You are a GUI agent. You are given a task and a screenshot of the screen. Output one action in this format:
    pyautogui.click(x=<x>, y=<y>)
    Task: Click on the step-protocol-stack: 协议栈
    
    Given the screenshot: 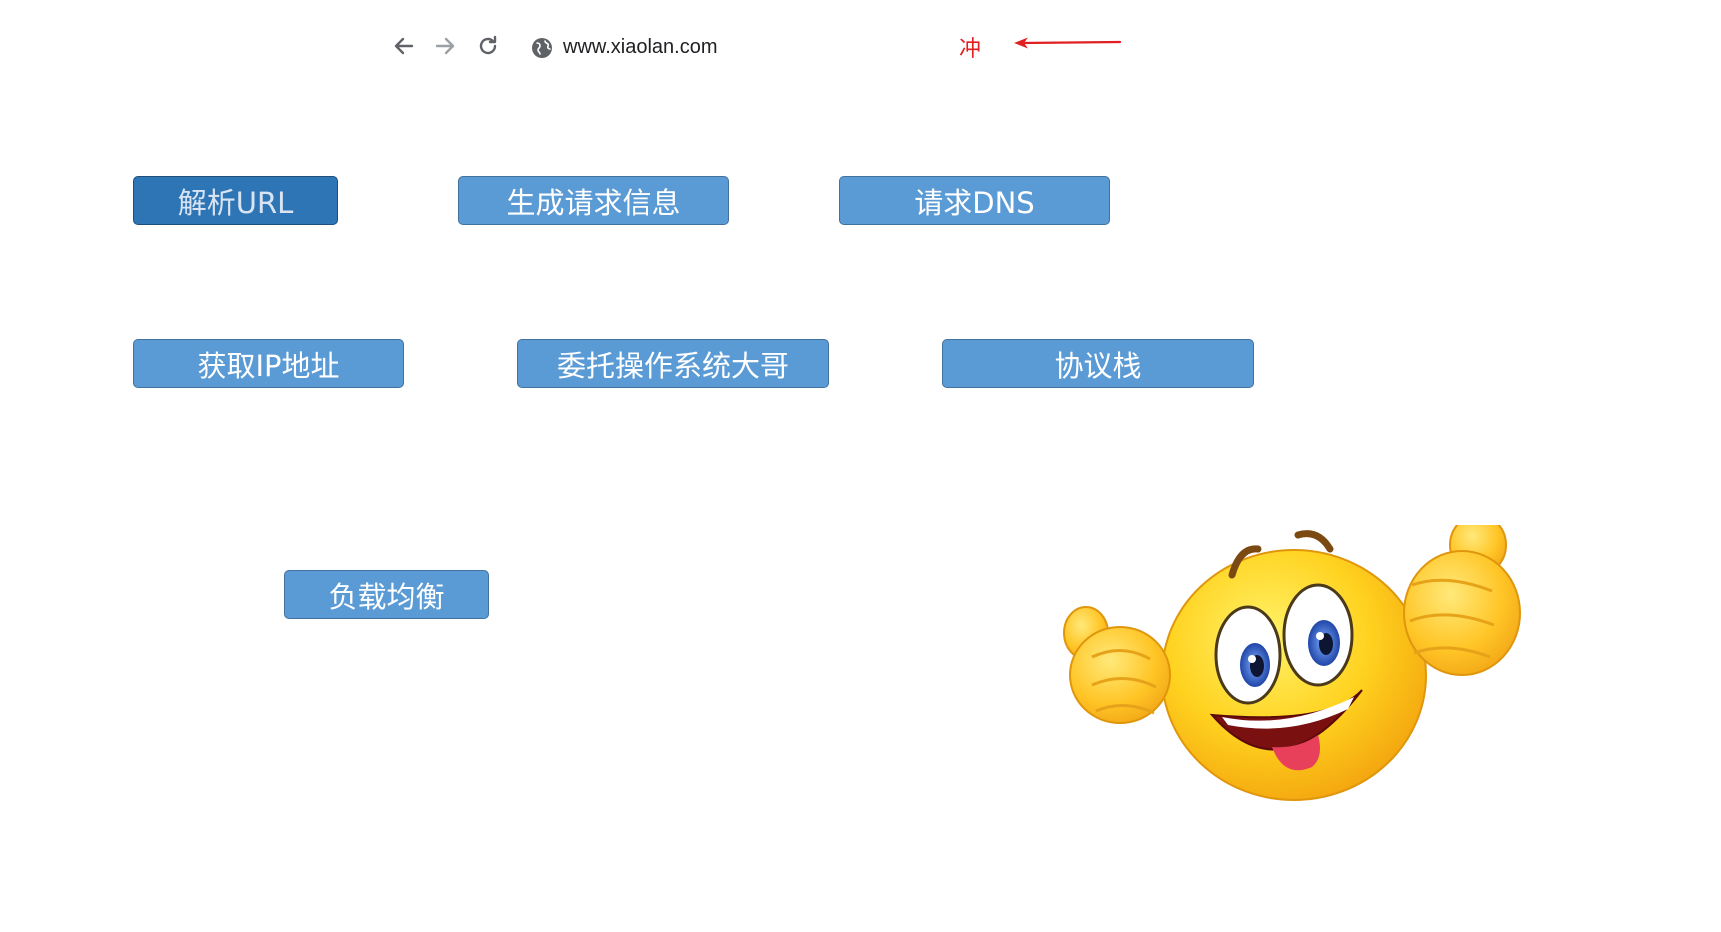 What is the action you would take?
    pyautogui.click(x=1098, y=363)
    